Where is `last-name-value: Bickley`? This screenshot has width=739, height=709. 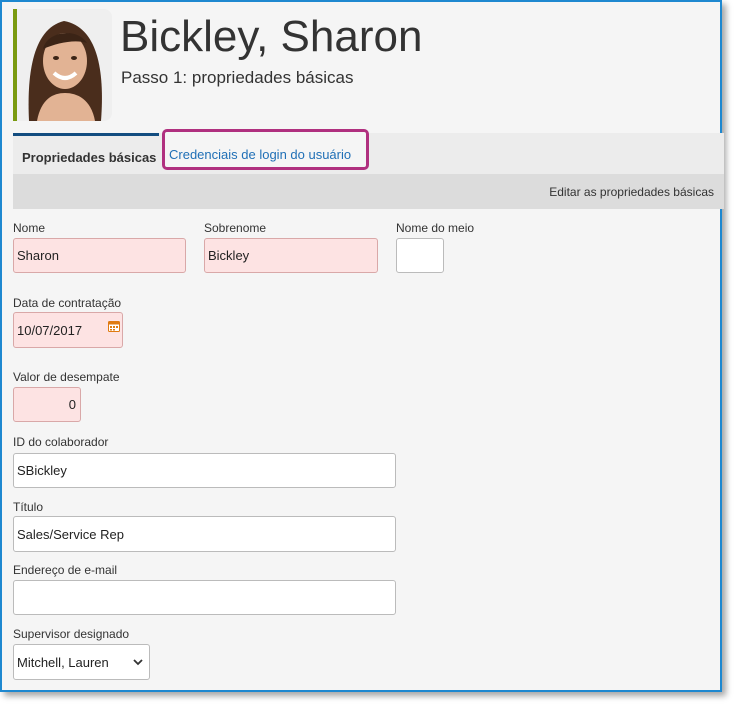 last-name-value: Bickley is located at coordinates (229, 255).